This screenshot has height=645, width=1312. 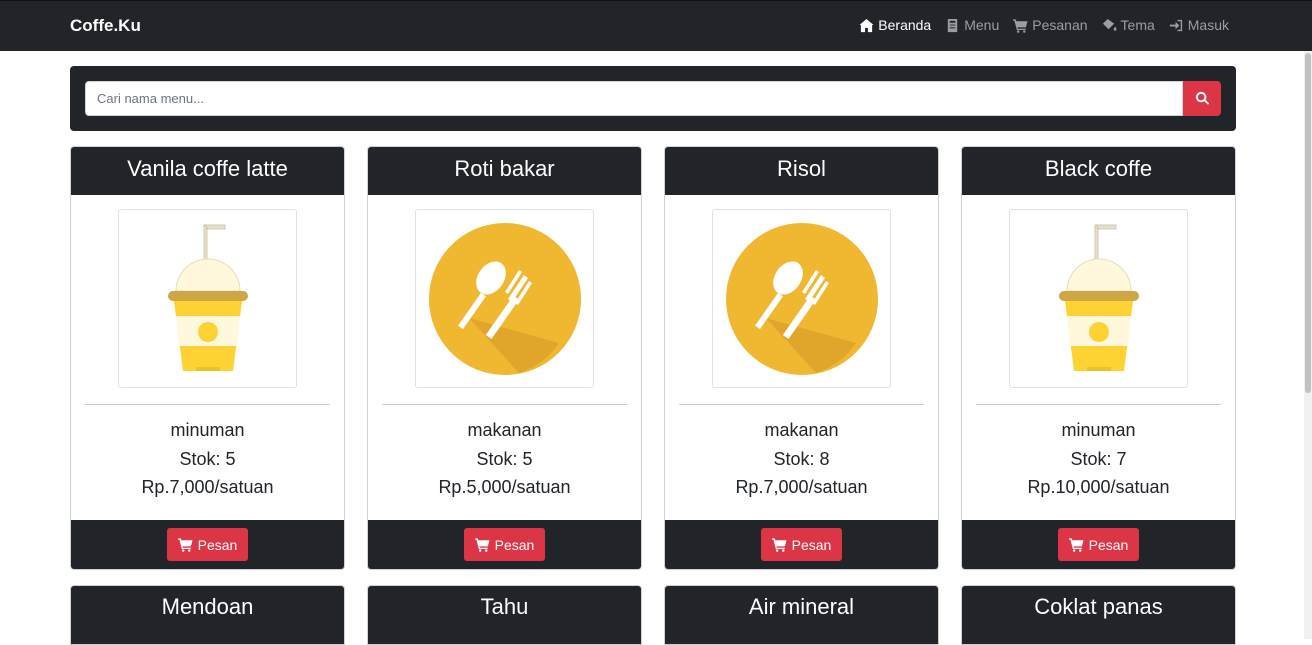 I want to click on menu-card: Coklat panas, so click(x=1098, y=615).